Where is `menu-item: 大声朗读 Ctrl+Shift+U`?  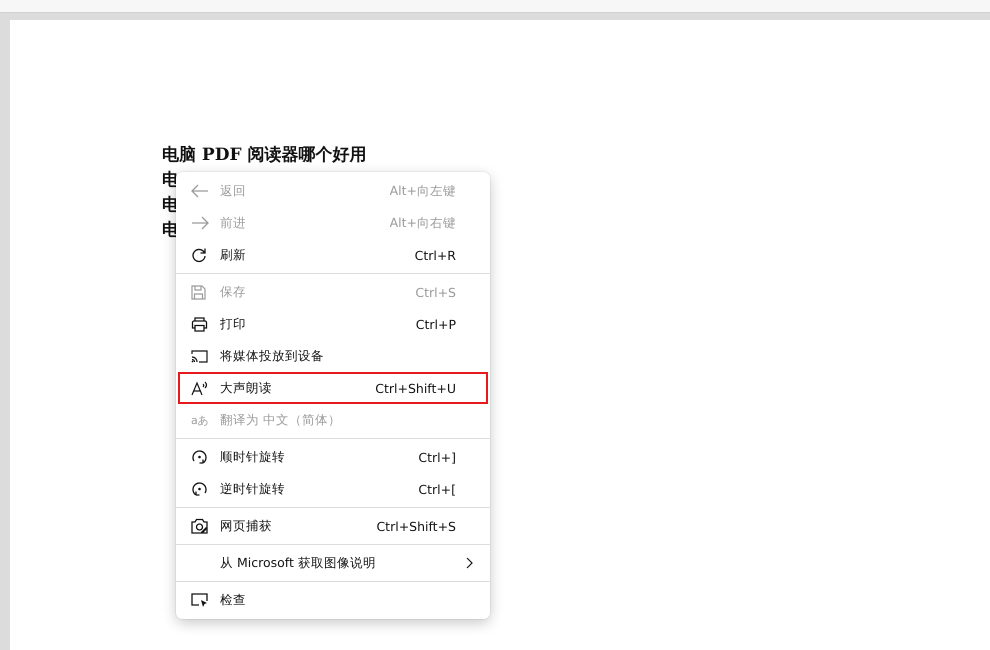 menu-item: 大声朗读 Ctrl+Shift+U is located at coordinates (333, 388).